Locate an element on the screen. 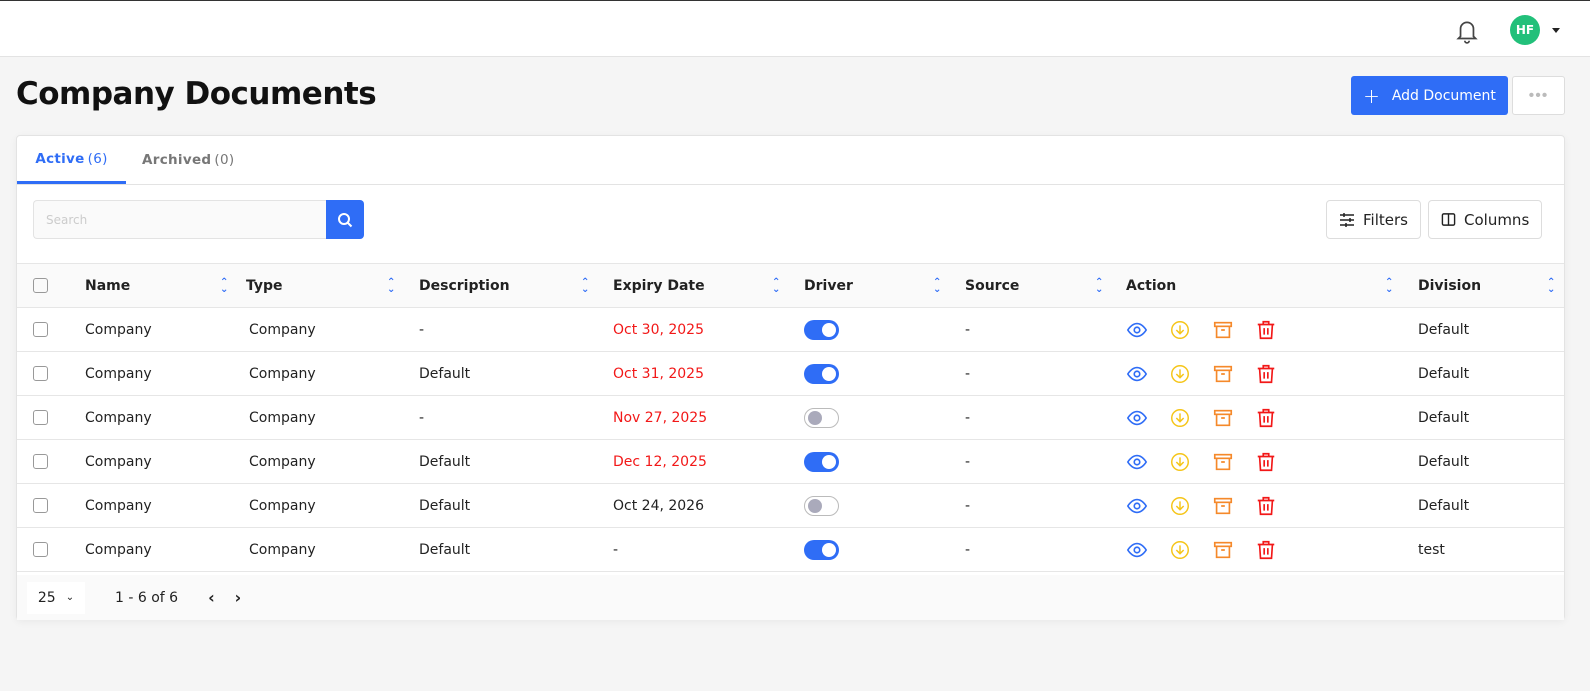 The width and height of the screenshot is (1590, 691). search-icon is located at coordinates (345, 219).